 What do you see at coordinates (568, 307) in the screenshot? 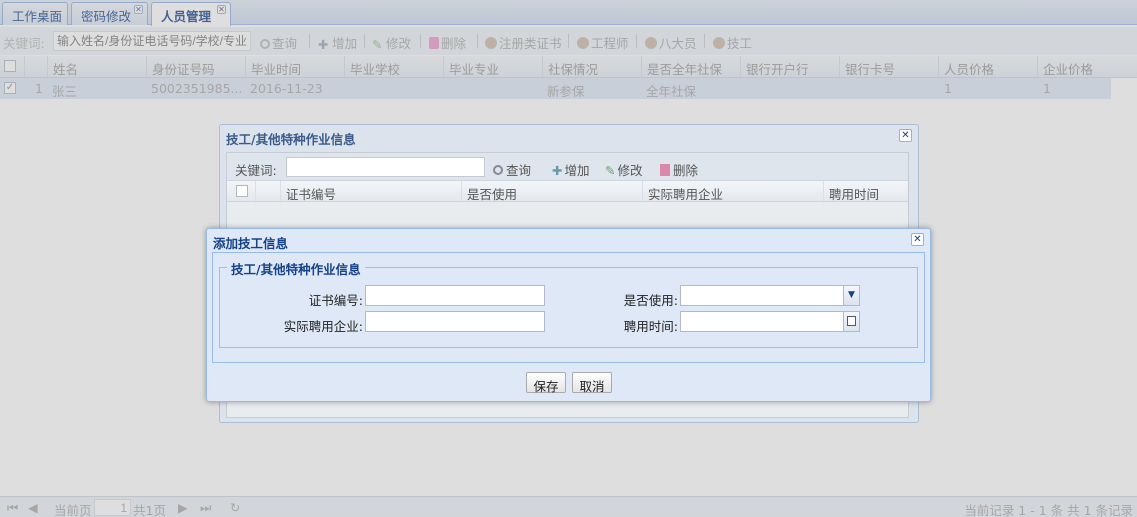
I see `dialog-body: 技工/其他特种作业信息 证书编号: 是否使用: ▼ 实际聘用企业: 聘用时间:` at bounding box center [568, 307].